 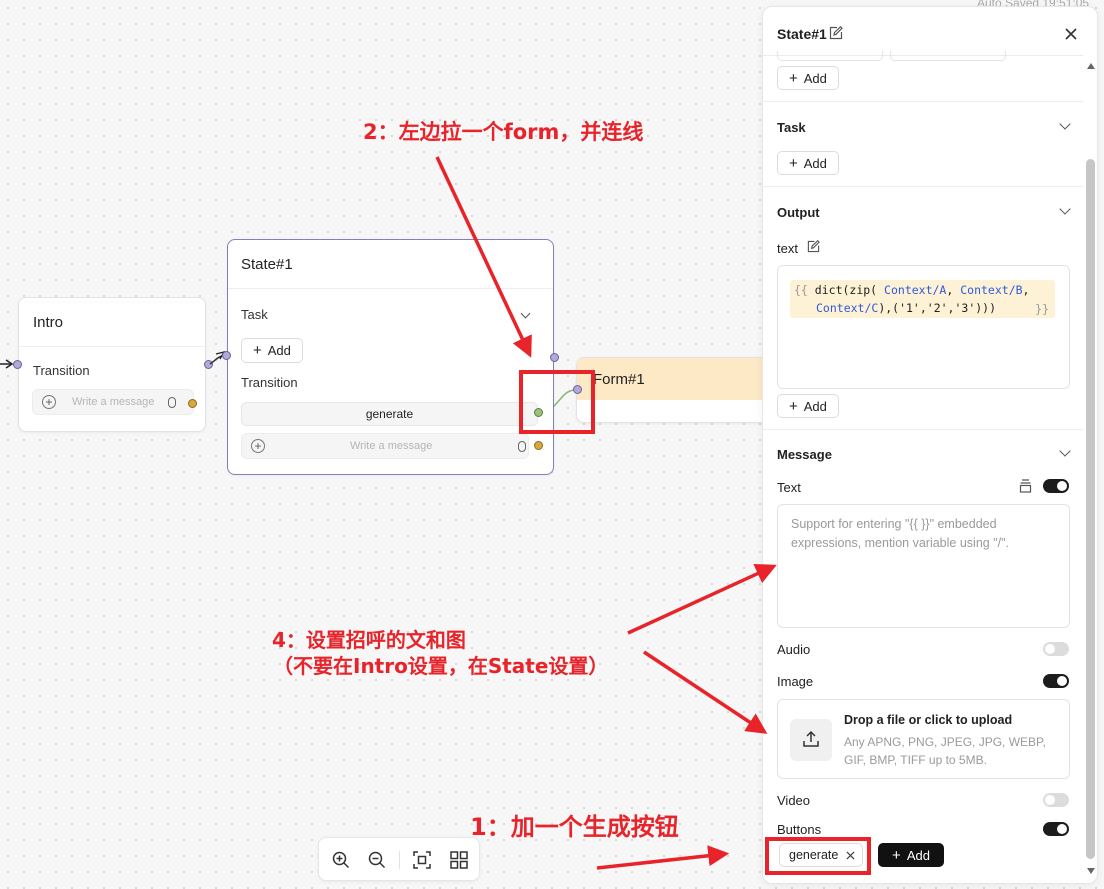 I want to click on annotation-step-4-line2: （不要在Intro设置，在State设置）, so click(x=441, y=666).